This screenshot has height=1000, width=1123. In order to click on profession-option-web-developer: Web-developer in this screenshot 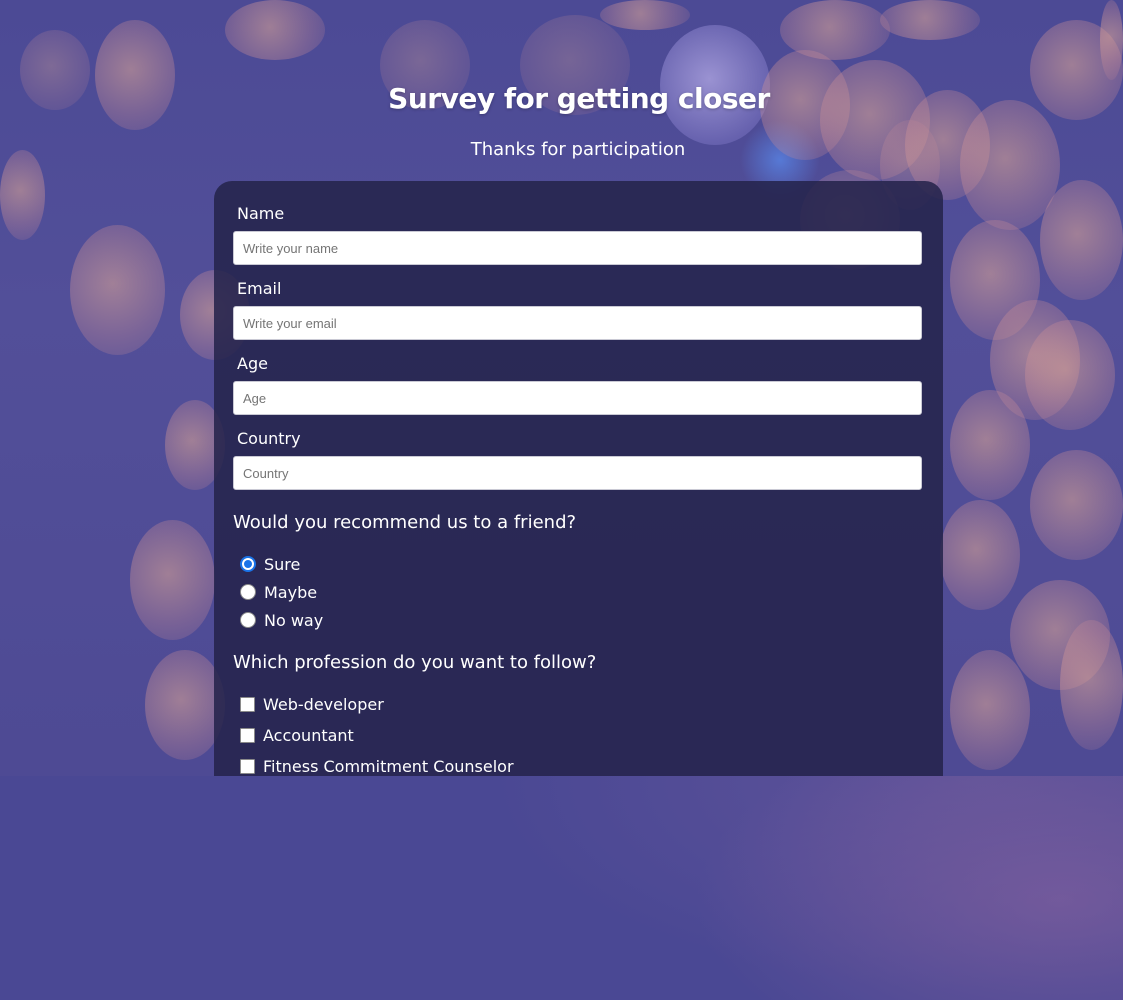, I will do `click(312, 704)`.